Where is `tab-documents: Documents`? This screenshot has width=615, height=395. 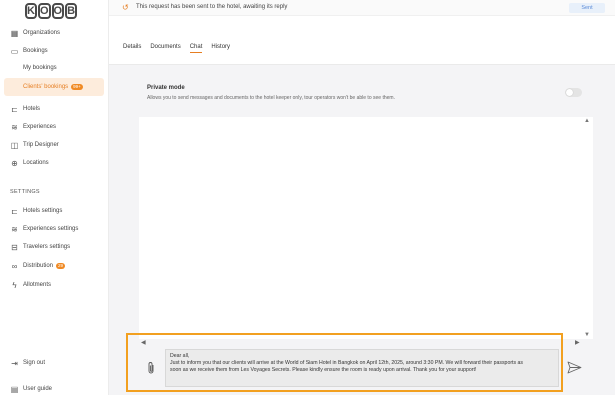 tab-documents: Documents is located at coordinates (165, 48).